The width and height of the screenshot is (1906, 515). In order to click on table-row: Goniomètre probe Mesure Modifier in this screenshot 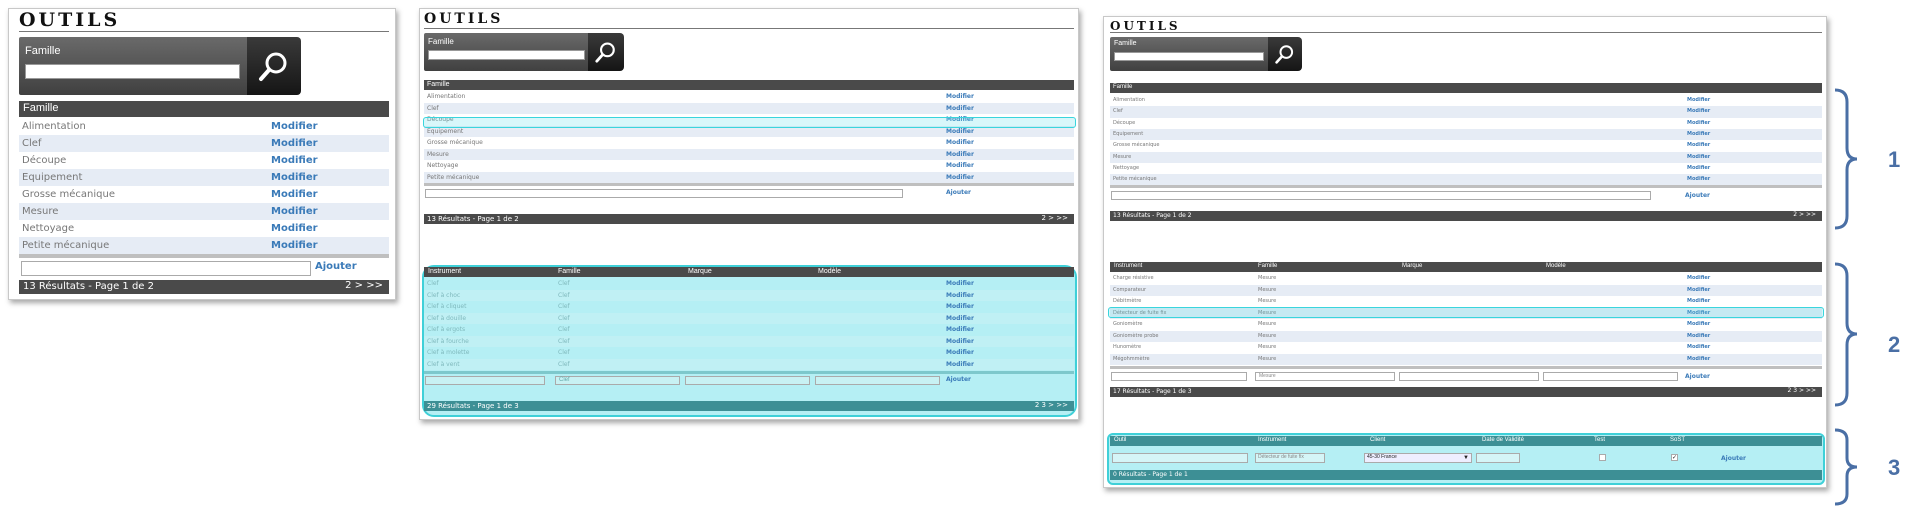, I will do `click(1466, 336)`.